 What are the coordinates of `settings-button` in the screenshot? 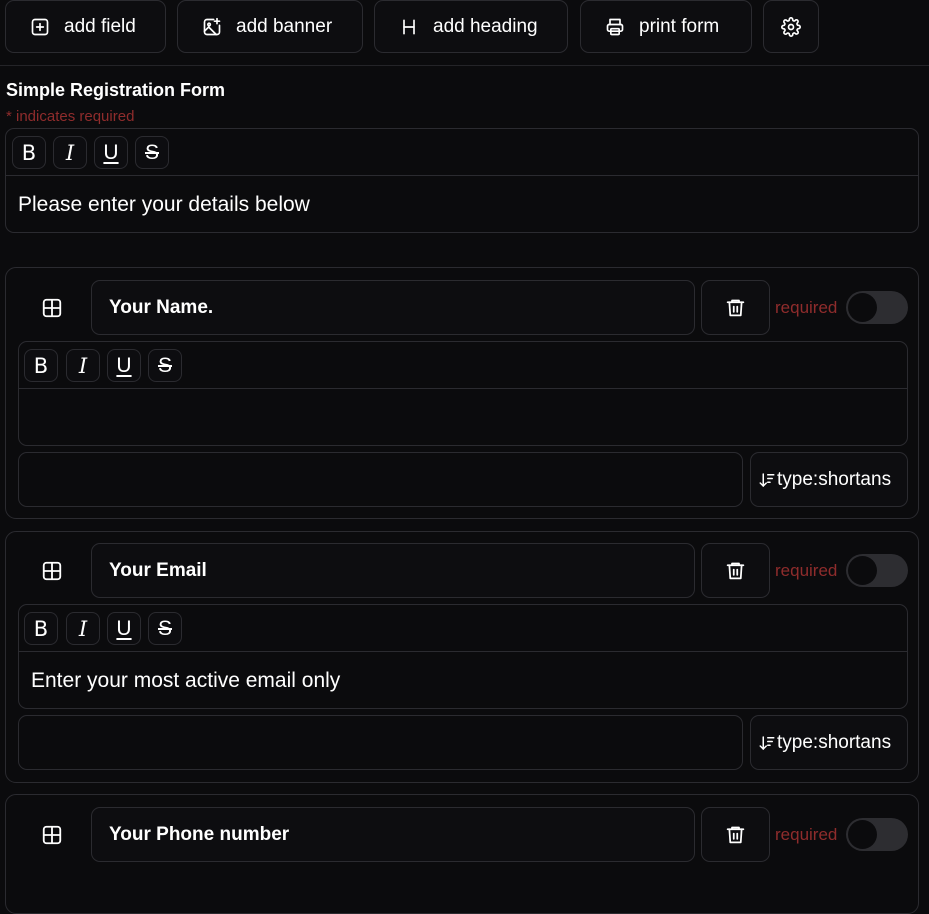 It's located at (791, 26).